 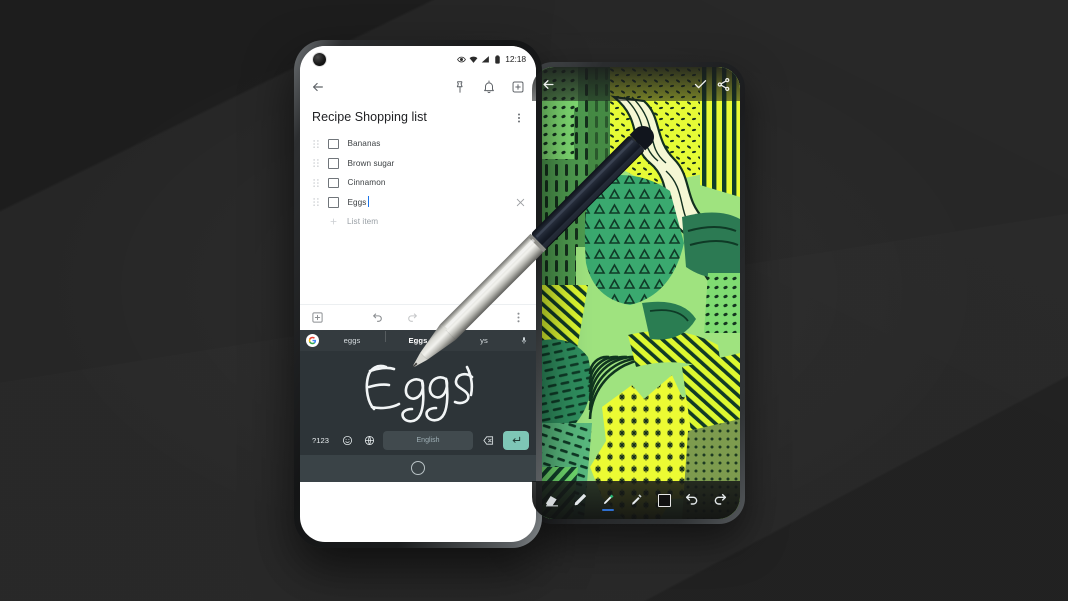 What do you see at coordinates (358, 202) in the screenshot?
I see `list-item-input: Eggs` at bounding box center [358, 202].